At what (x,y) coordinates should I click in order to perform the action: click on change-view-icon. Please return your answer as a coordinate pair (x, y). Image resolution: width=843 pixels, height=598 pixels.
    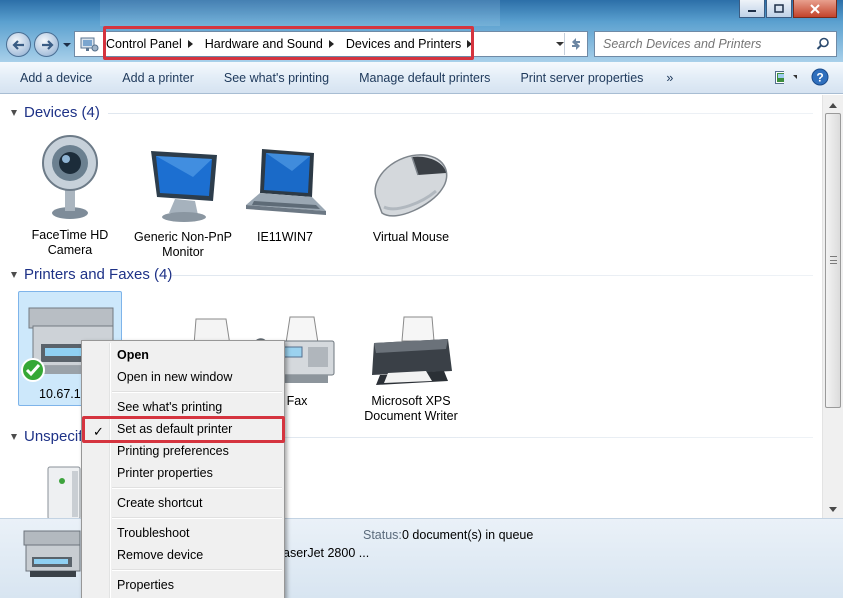
    Looking at the image, I should click on (779, 77).